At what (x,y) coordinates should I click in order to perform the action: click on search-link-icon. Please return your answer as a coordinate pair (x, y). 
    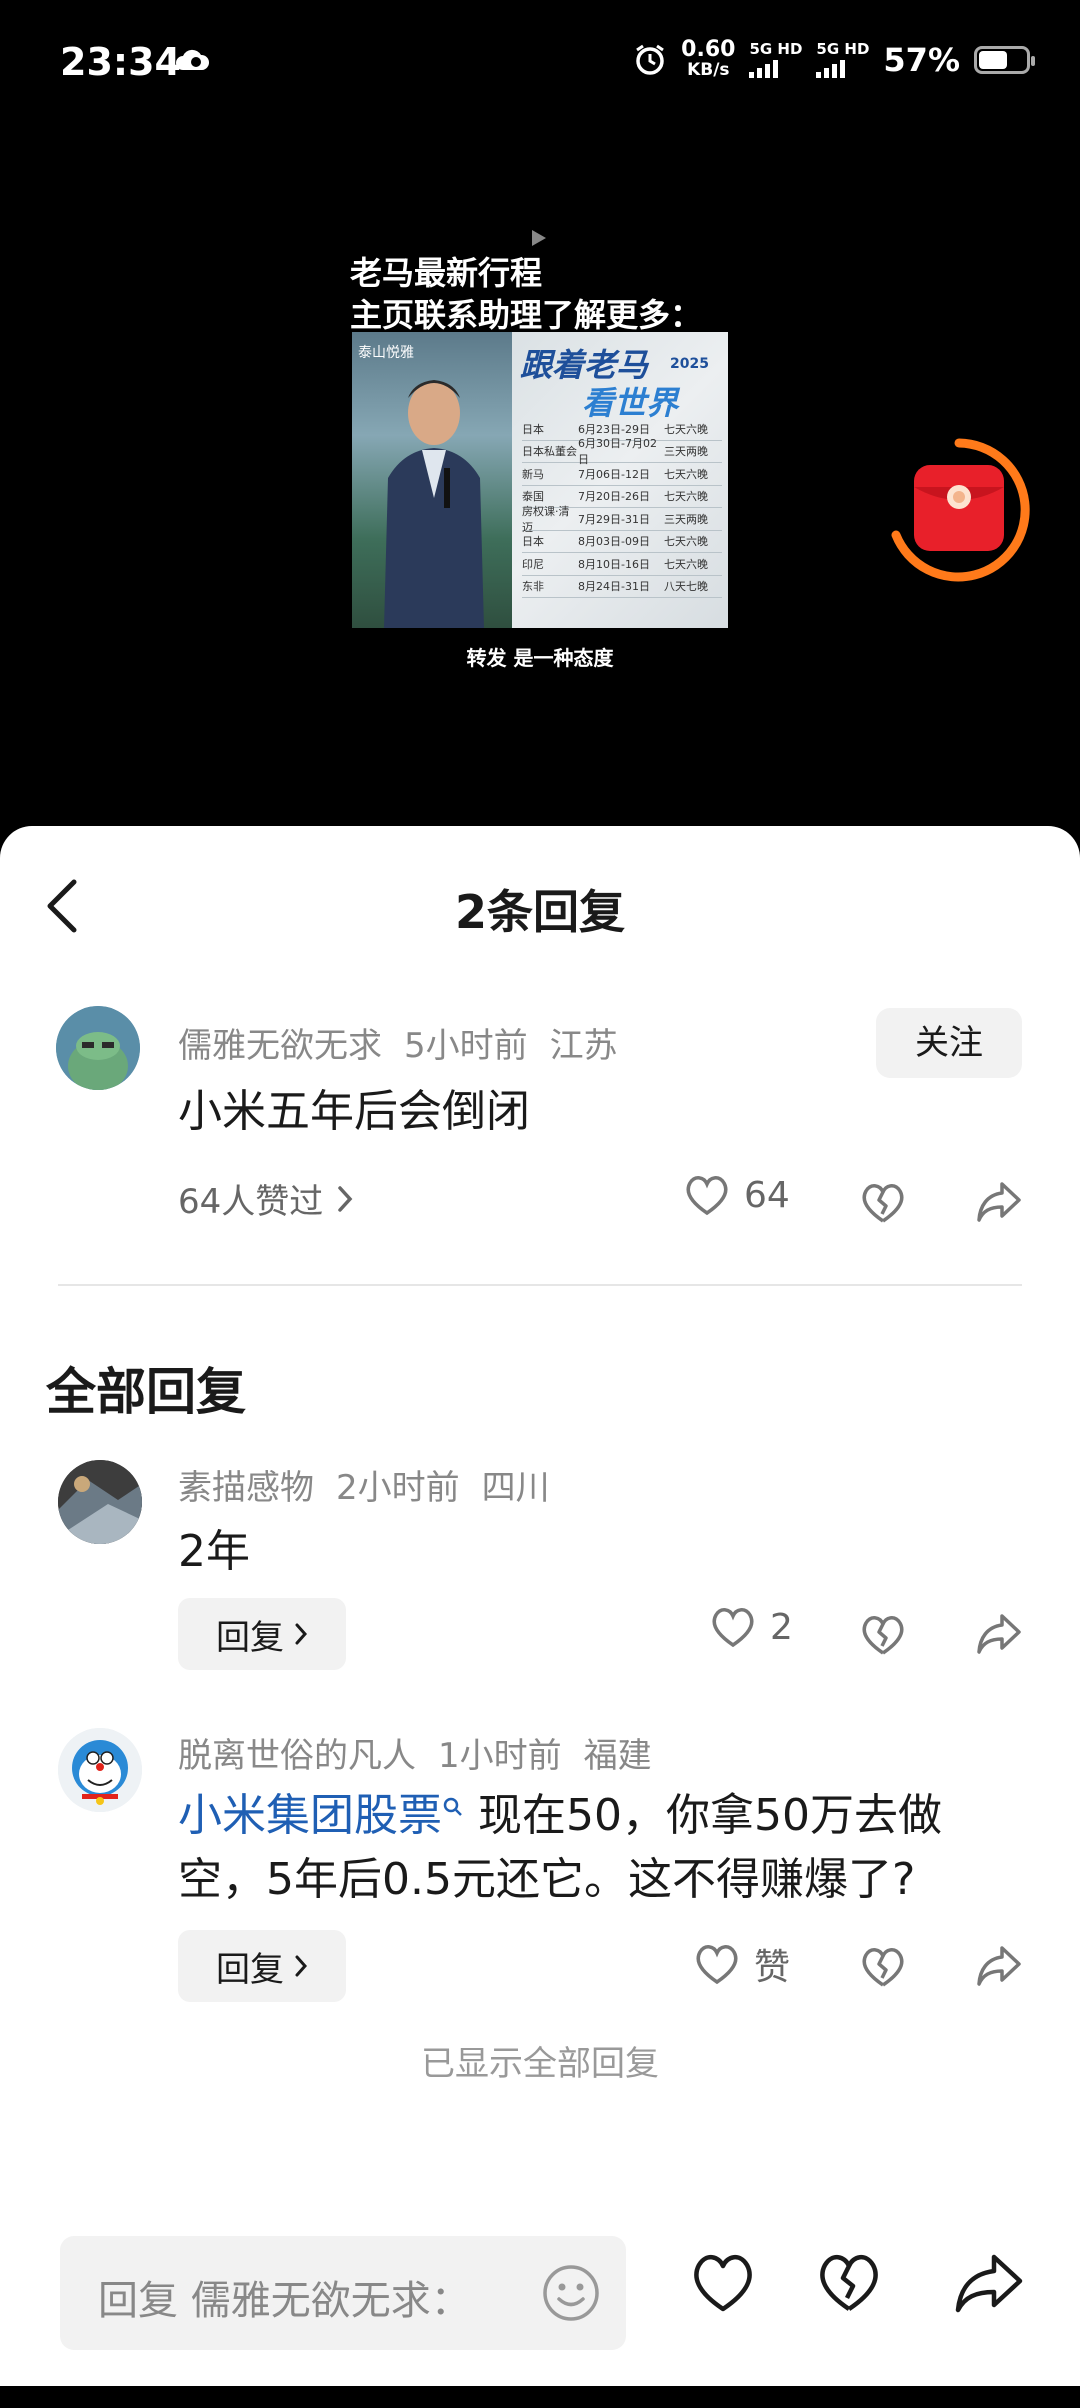
    Looking at the image, I should click on (453, 1809).